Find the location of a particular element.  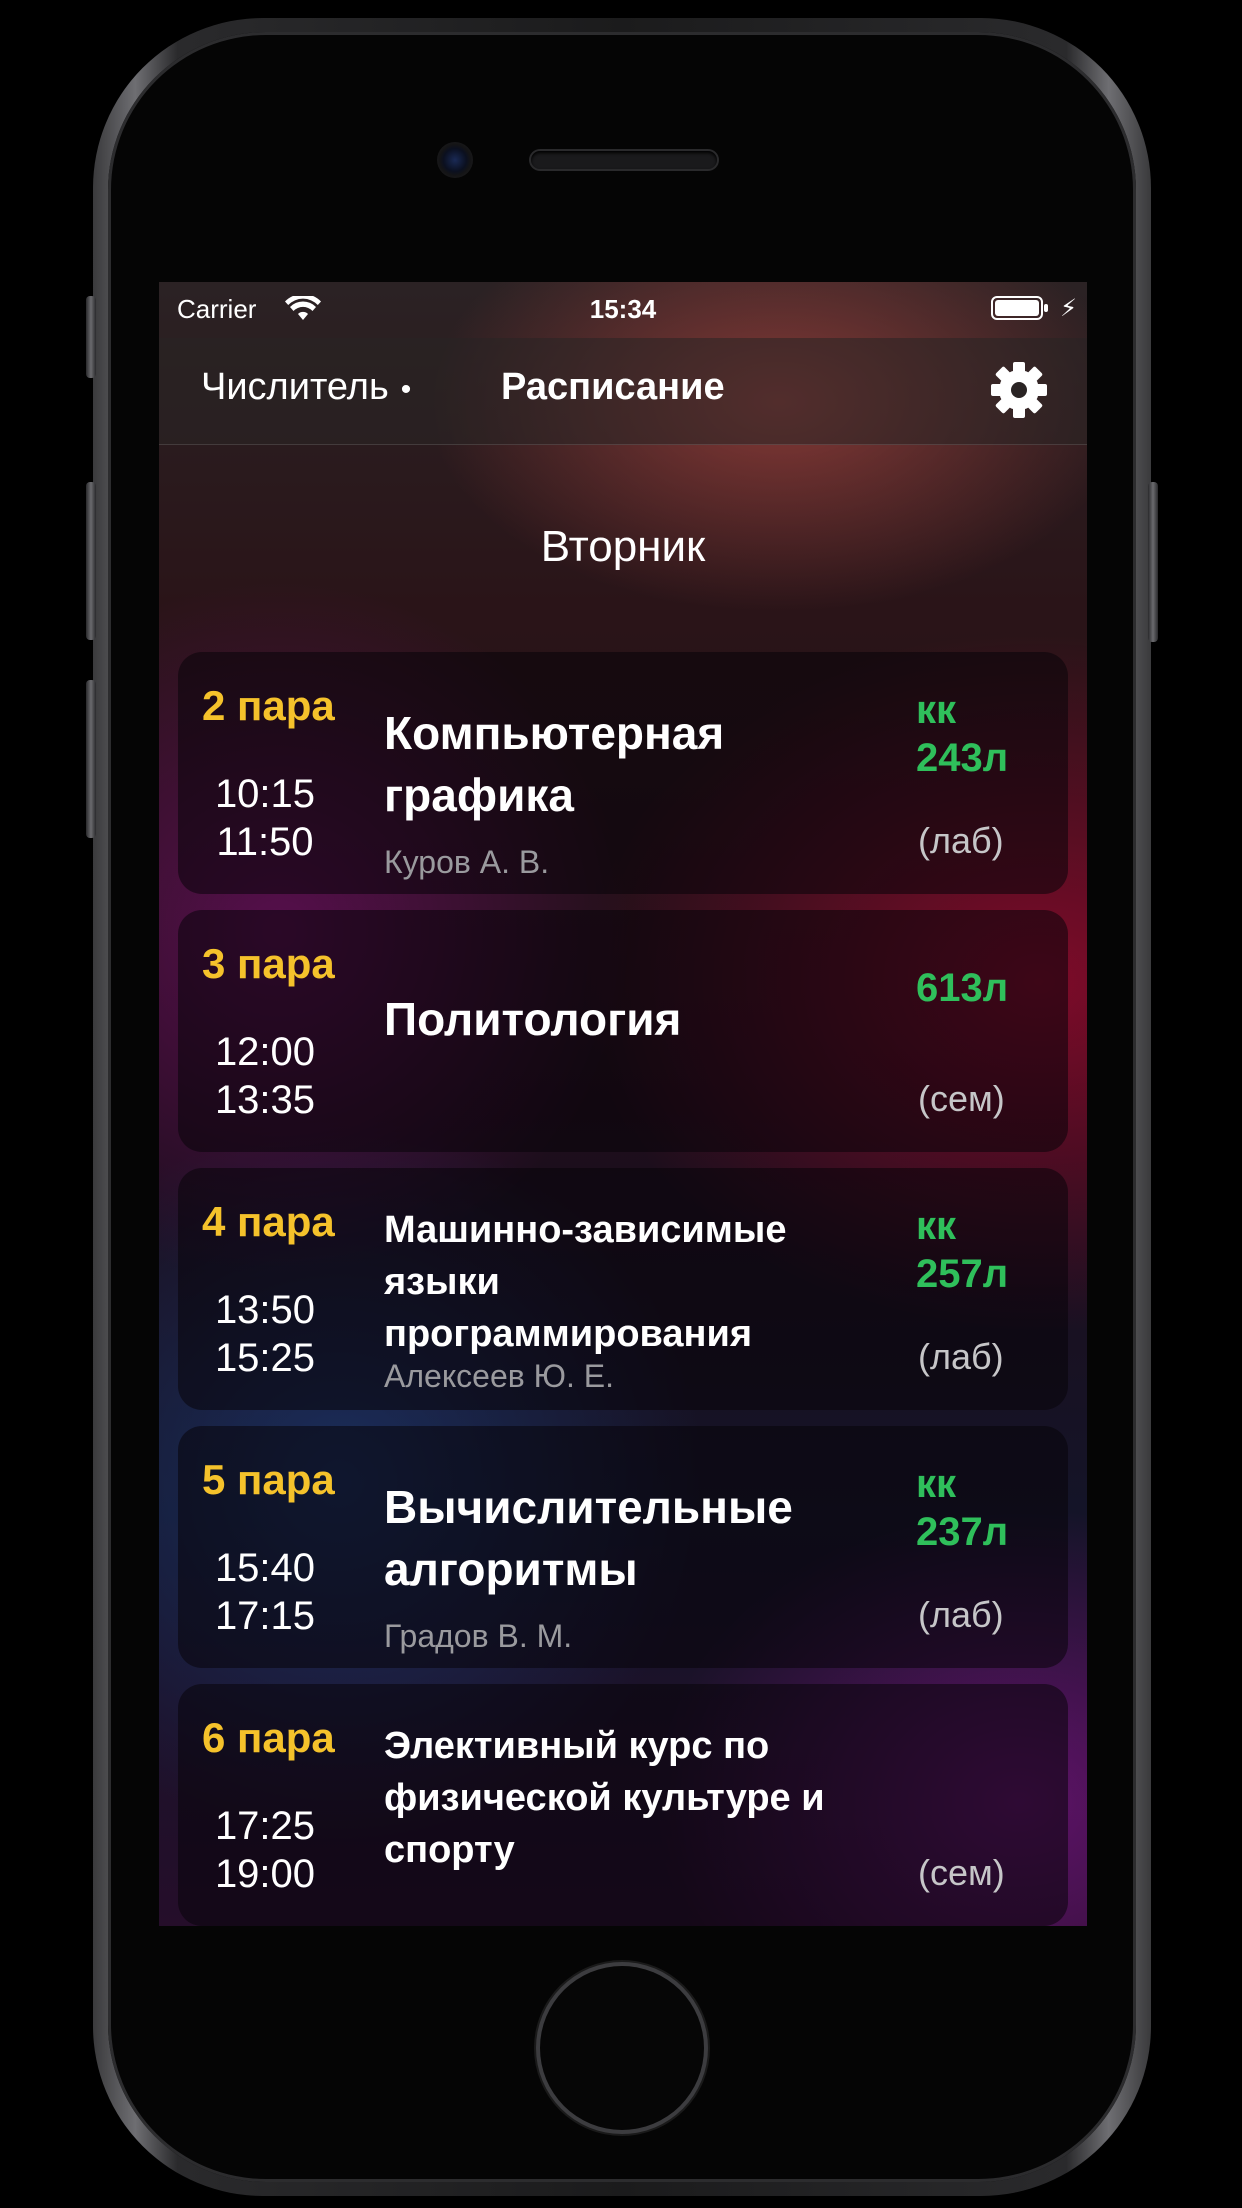

subject-line: Компьютерная is located at coordinates (554, 733).